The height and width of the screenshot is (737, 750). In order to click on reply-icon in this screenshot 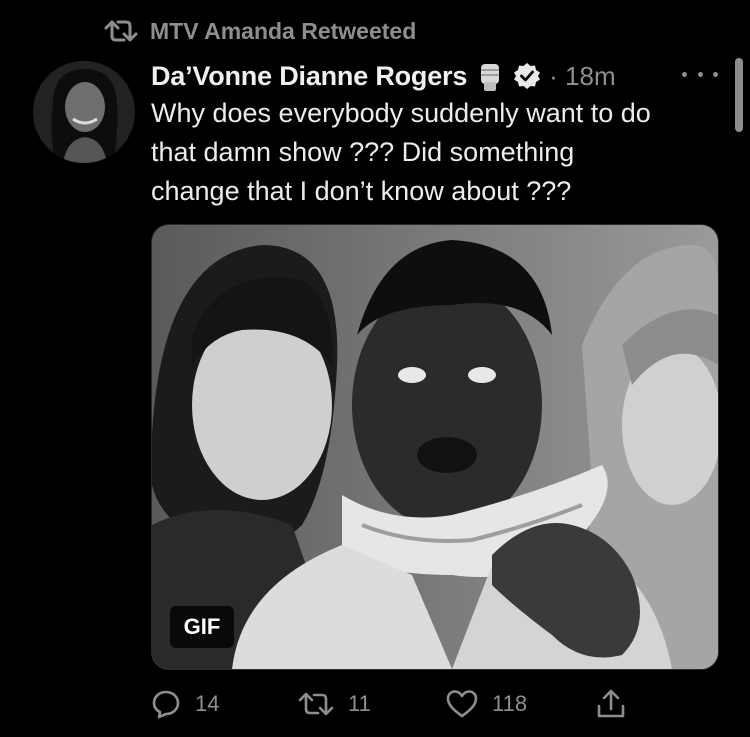, I will do `click(166, 704)`.